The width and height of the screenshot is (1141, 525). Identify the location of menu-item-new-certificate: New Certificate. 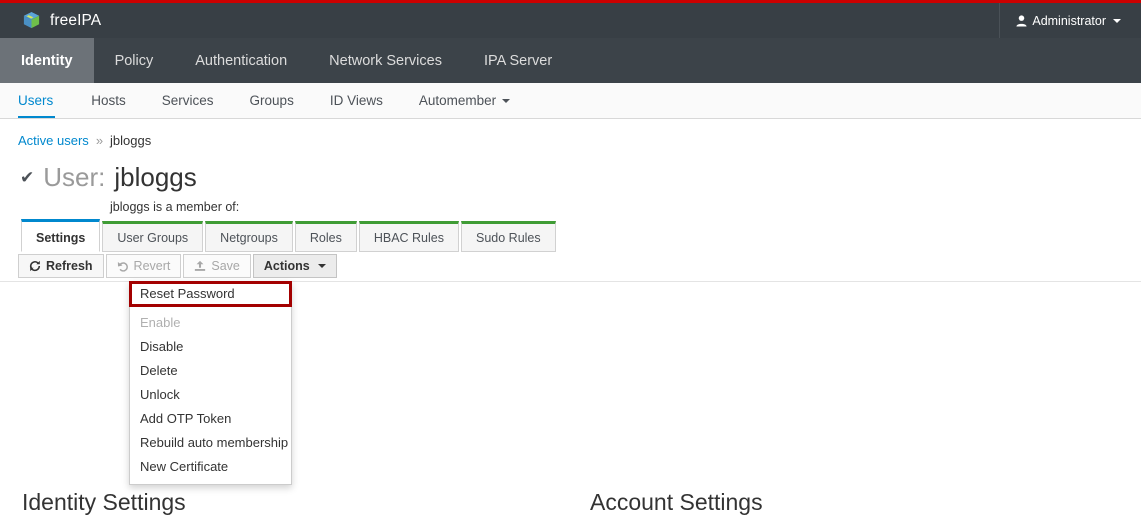
(210, 467).